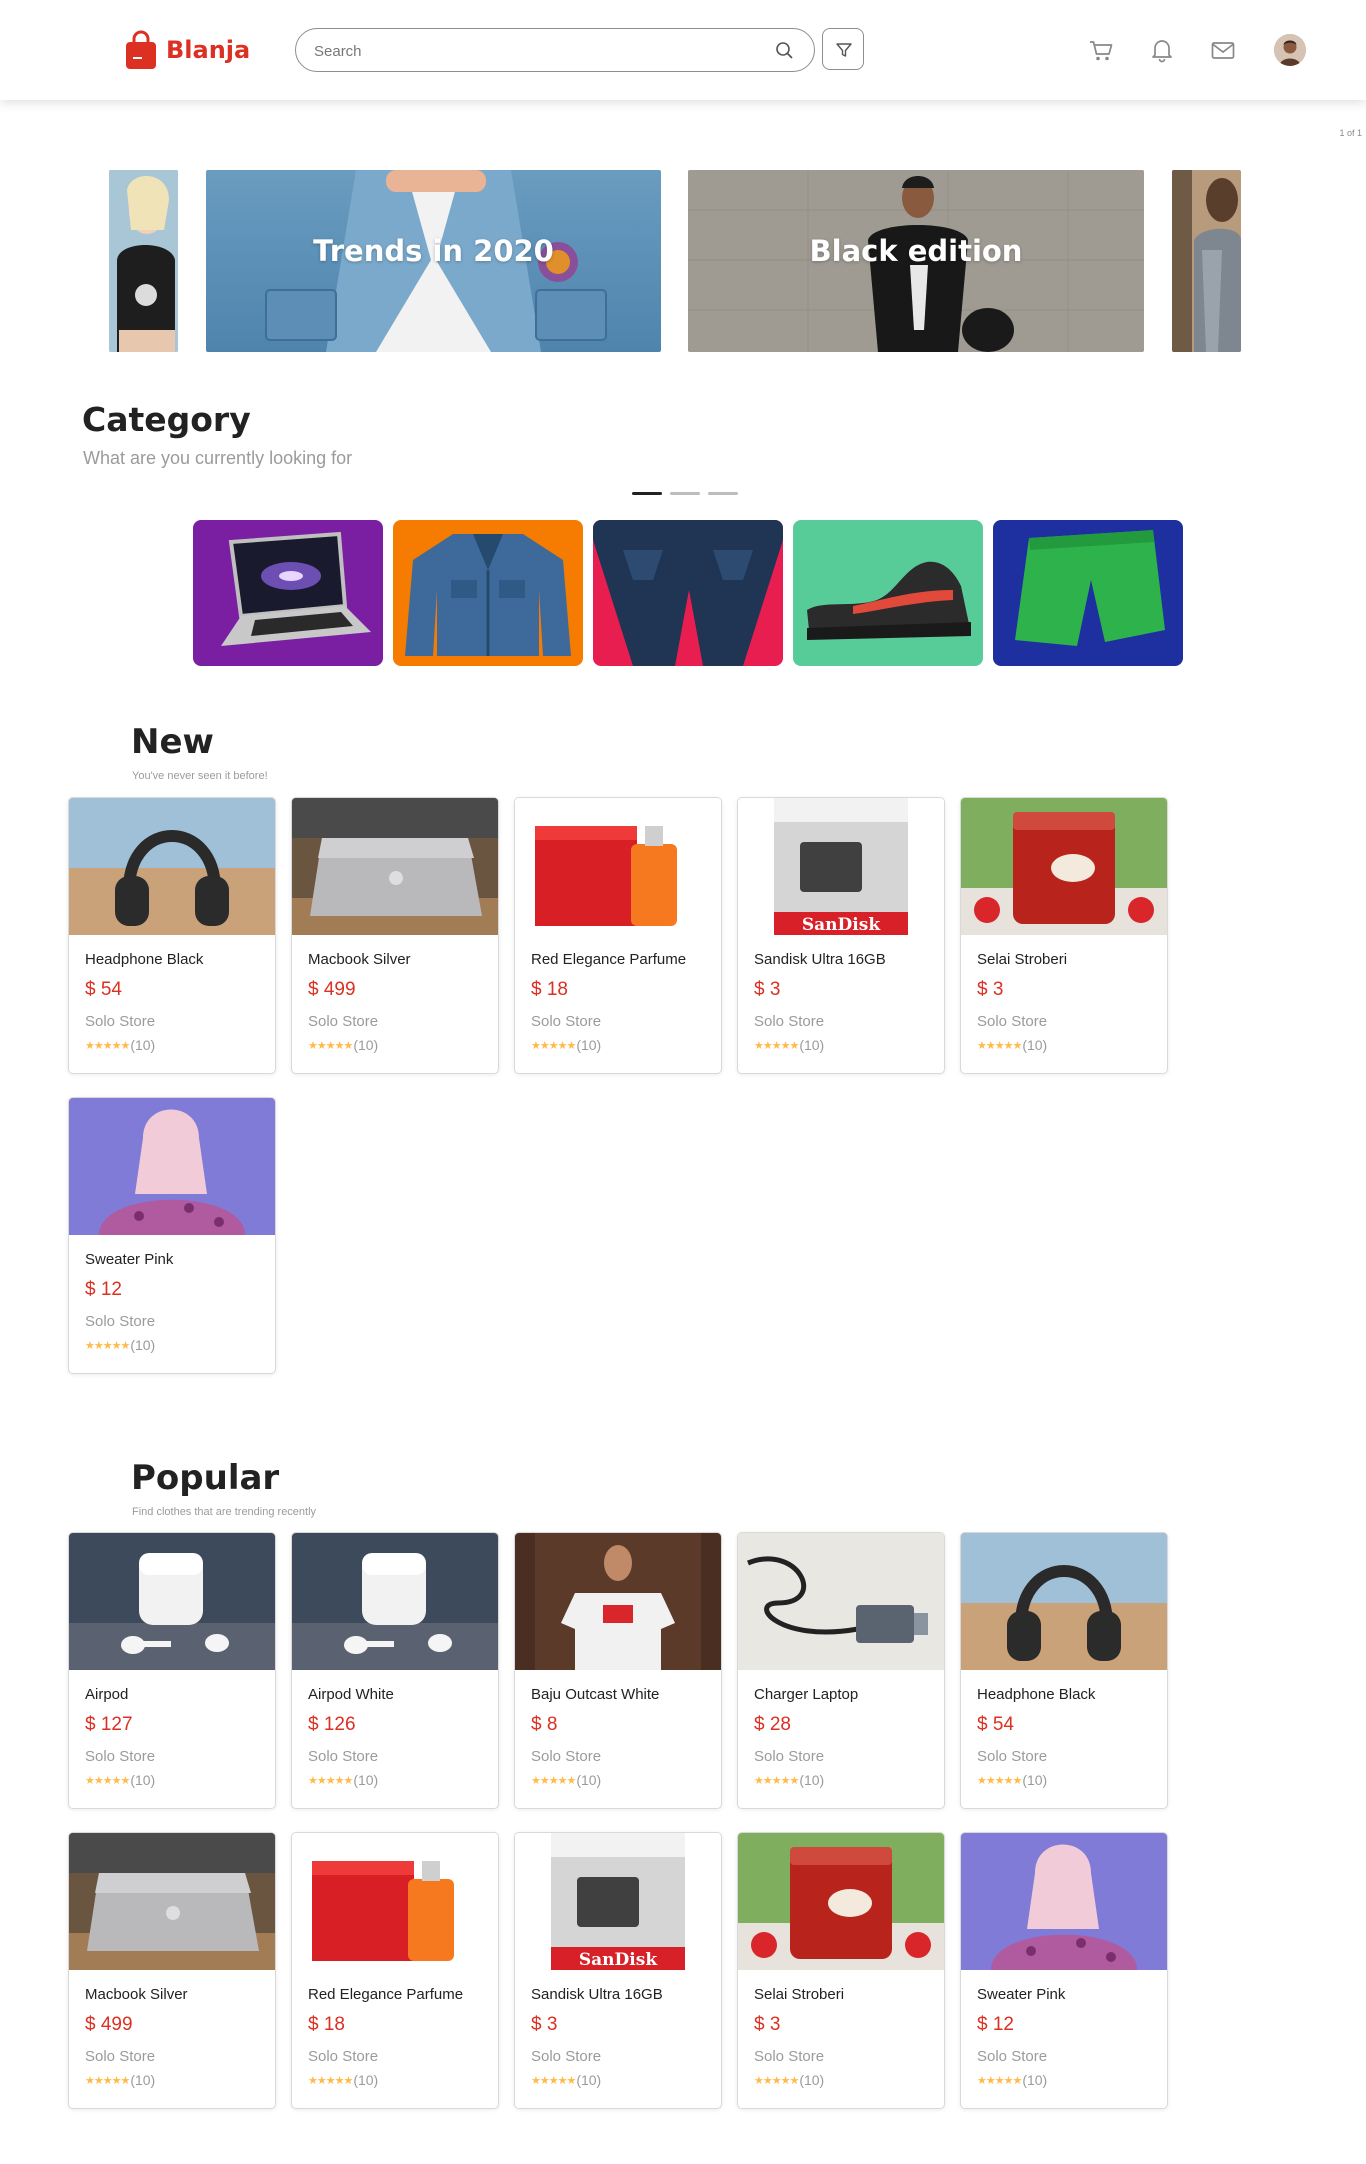 The height and width of the screenshot is (2164, 1366). What do you see at coordinates (106, 1694) in the screenshot?
I see `product-name: Airpod` at bounding box center [106, 1694].